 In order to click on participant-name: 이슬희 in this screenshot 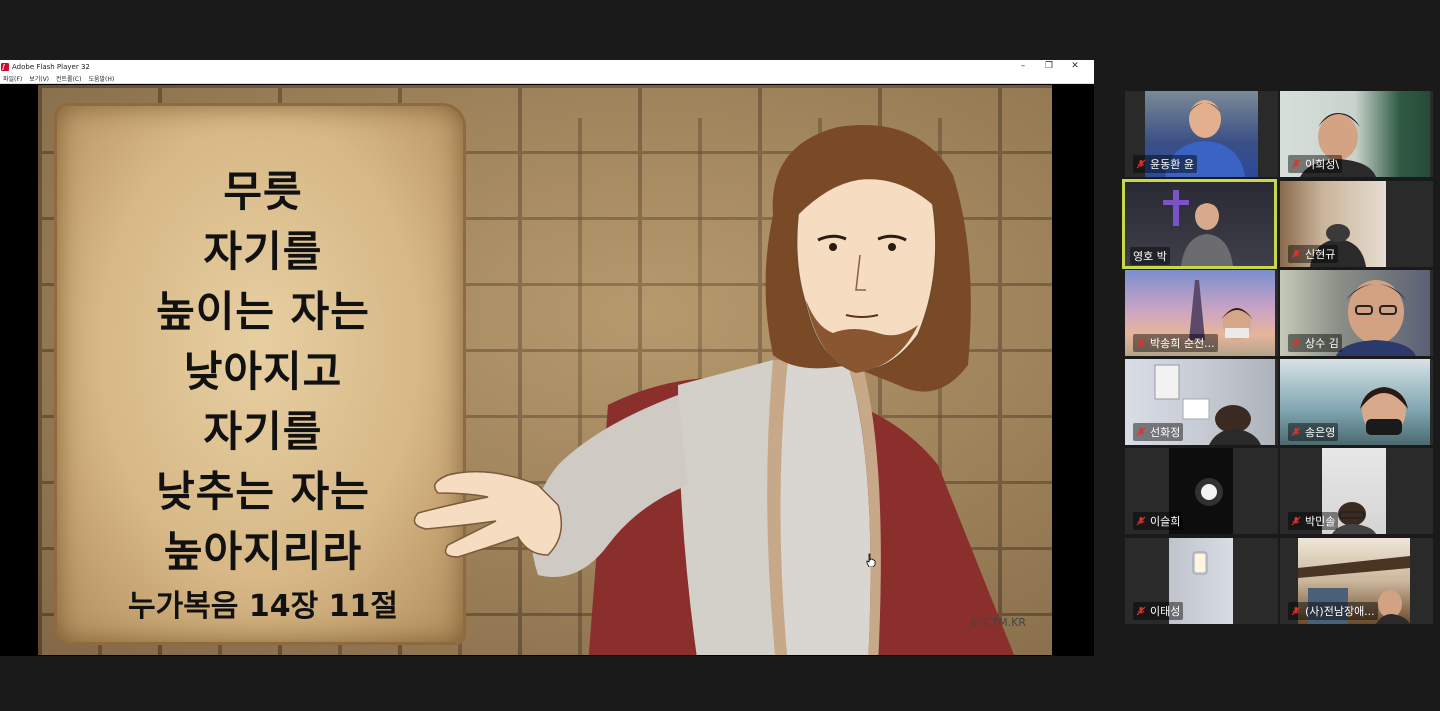, I will do `click(1158, 521)`.